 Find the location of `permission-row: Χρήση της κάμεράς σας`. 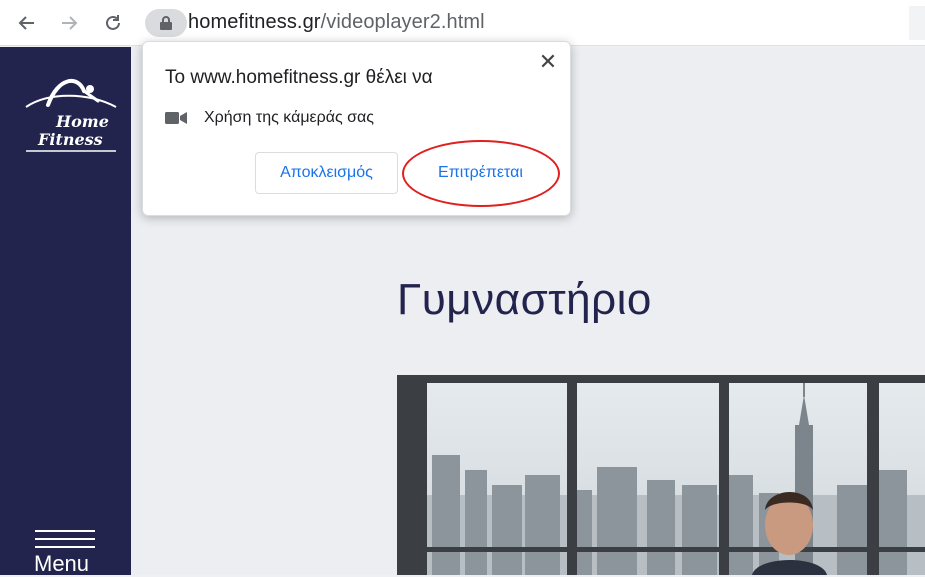

permission-row: Χρήση της κάμεράς σας is located at coordinates (269, 118).